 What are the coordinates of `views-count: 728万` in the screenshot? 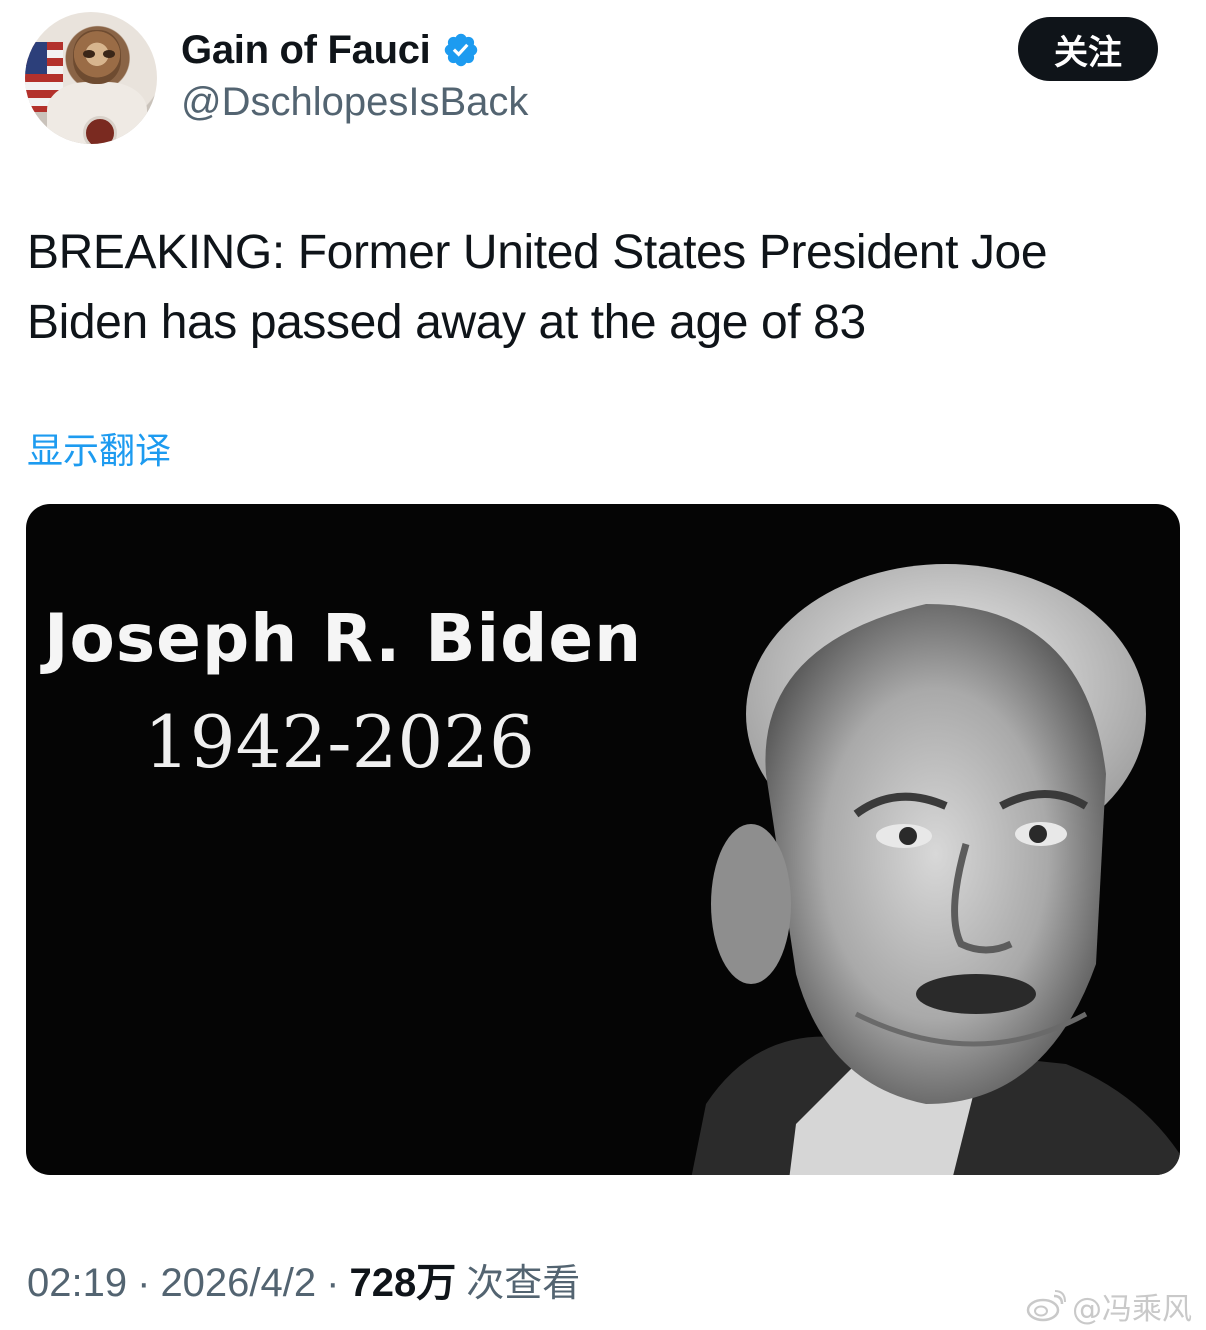 It's located at (402, 1279).